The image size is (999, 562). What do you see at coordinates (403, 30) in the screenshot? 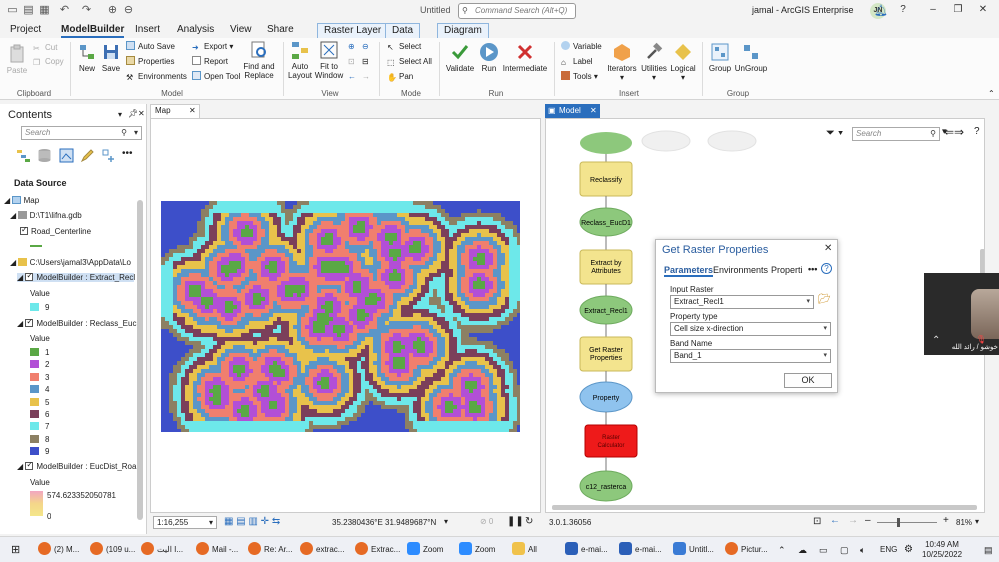
I see `tab-data: Data` at bounding box center [403, 30].